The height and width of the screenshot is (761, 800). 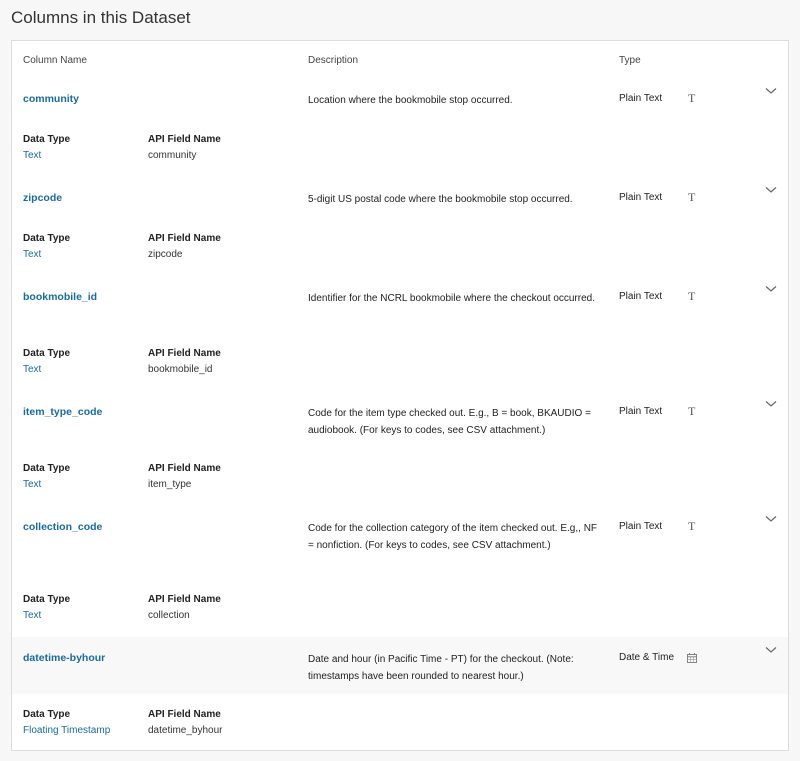 What do you see at coordinates (170, 484) in the screenshot?
I see `api-field-name-value: item_type` at bounding box center [170, 484].